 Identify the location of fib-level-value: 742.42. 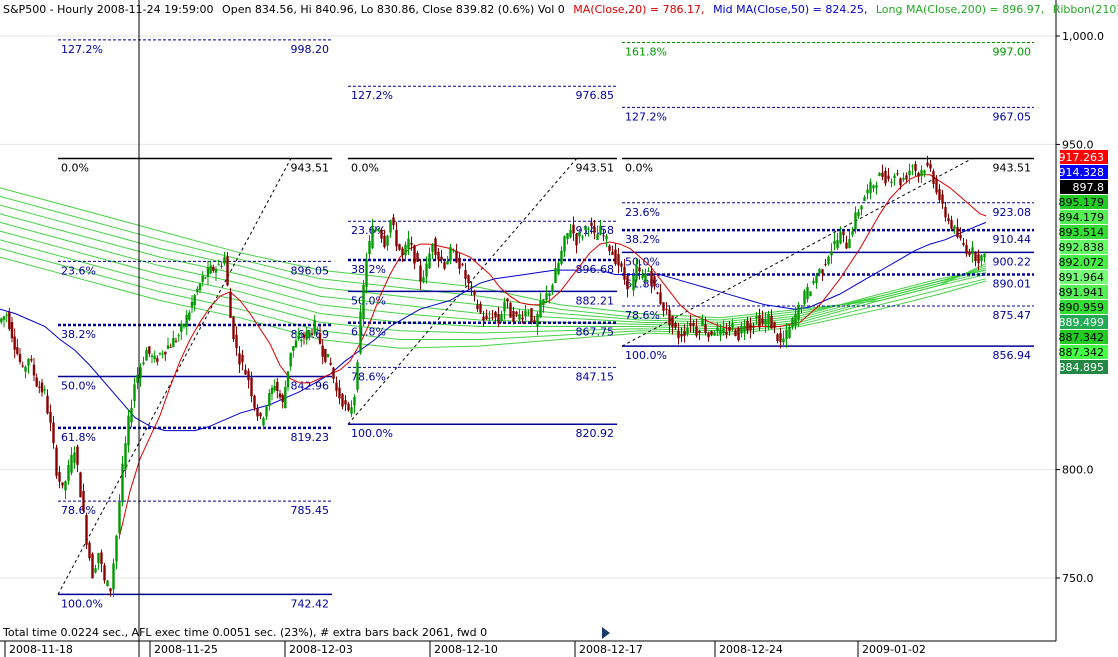
(310, 603).